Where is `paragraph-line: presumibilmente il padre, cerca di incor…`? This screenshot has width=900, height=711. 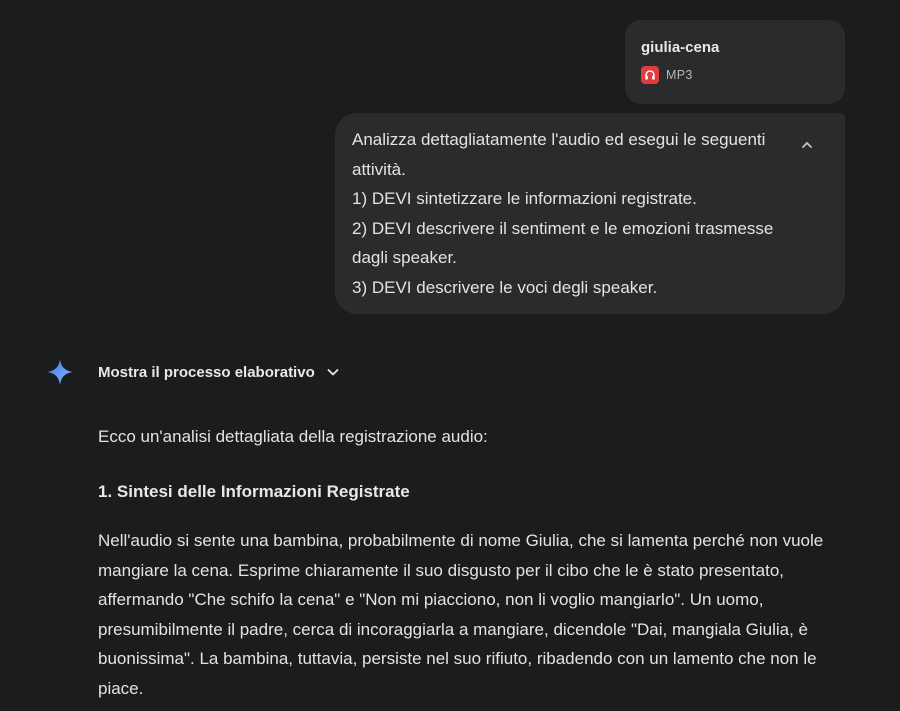 paragraph-line: presumibilmente il padre, cerca di incor… is located at coordinates (453, 629).